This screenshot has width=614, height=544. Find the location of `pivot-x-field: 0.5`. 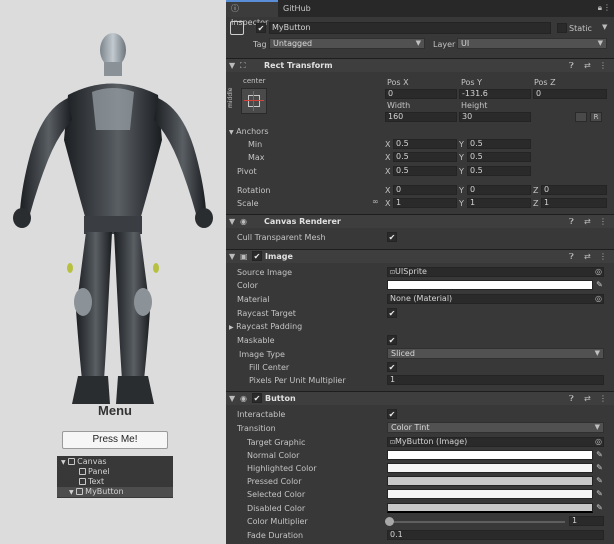

pivot-x-field: 0.5 is located at coordinates (425, 171).